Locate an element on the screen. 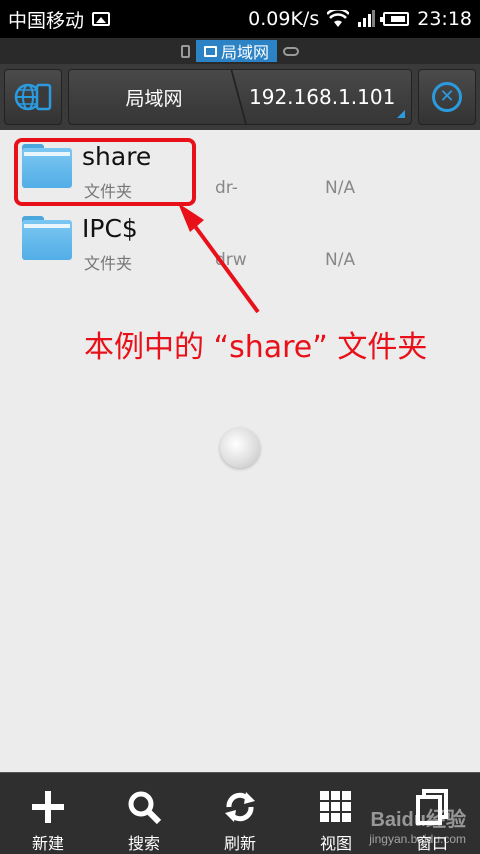 Image resolution: width=480 pixels, height=854 pixels. new-label: 新建 is located at coordinates (47, 843).